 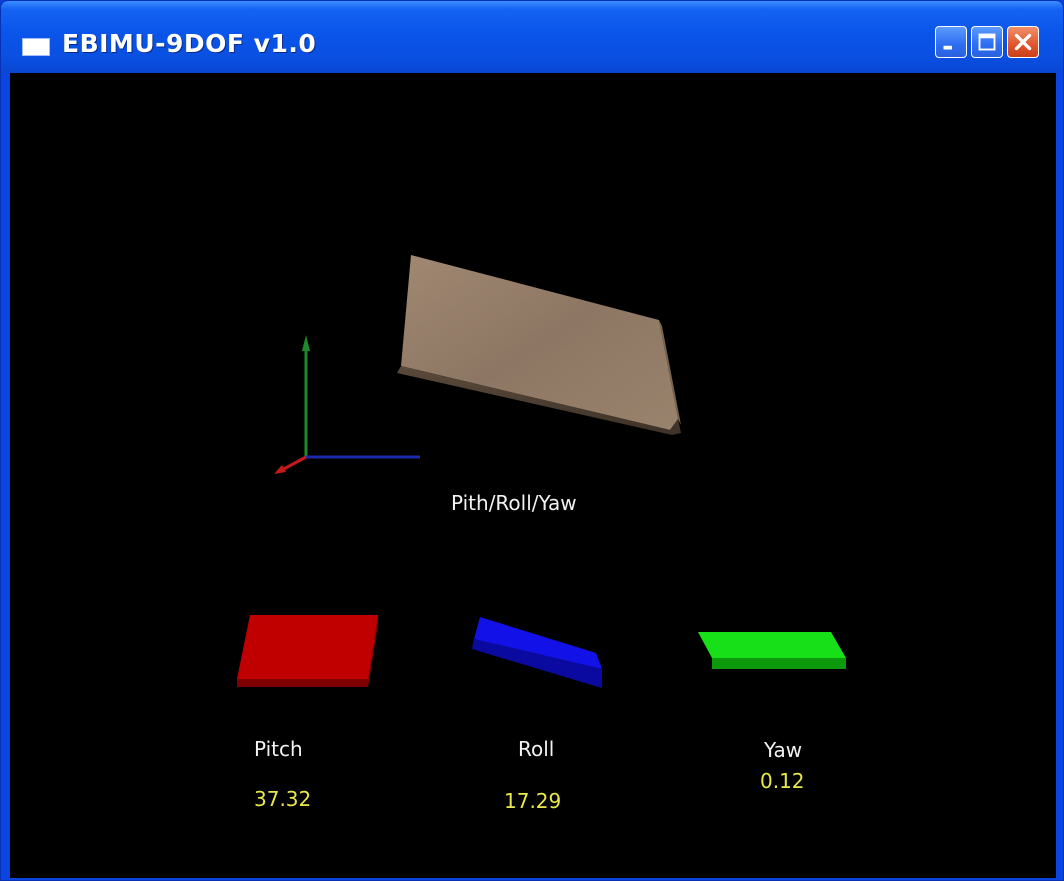 What do you see at coordinates (783, 750) in the screenshot?
I see `yaw-label: Yaw` at bounding box center [783, 750].